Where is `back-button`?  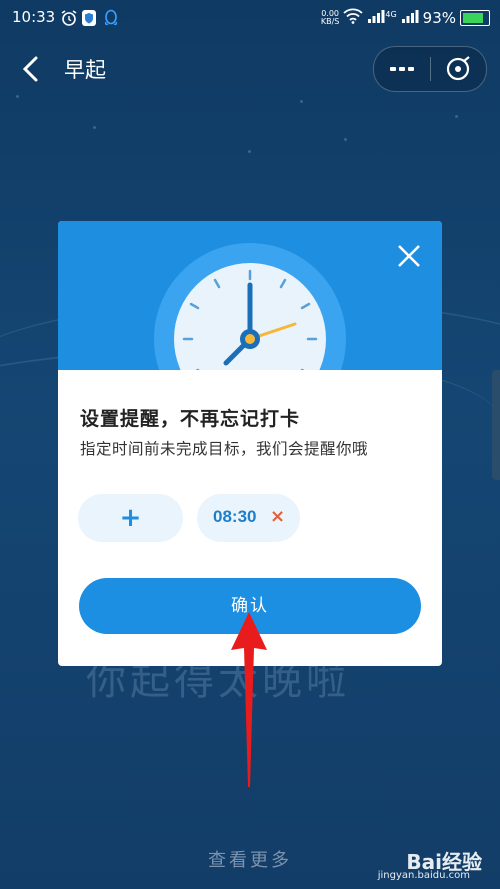 back-button is located at coordinates (31, 69).